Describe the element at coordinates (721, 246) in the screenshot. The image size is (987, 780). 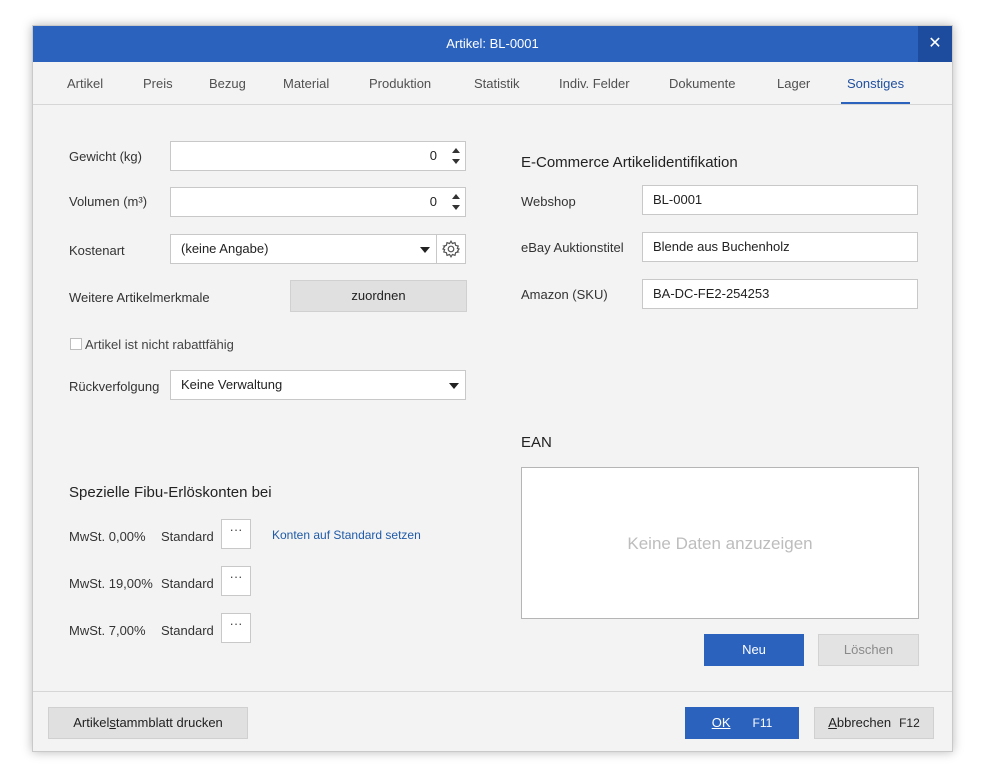
I see `ebay-value: Blende aus Buchenholz` at that location.